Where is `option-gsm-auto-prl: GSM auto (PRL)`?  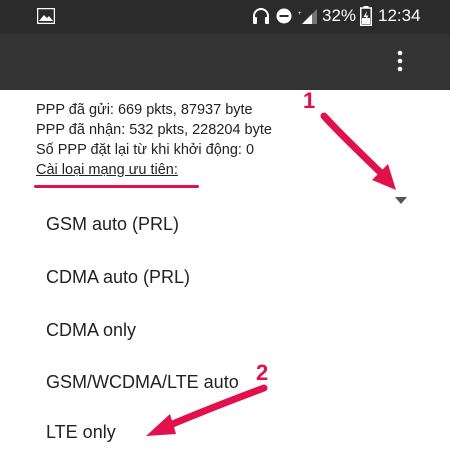 option-gsm-auto-prl: GSM auto (PRL) is located at coordinates (112, 224).